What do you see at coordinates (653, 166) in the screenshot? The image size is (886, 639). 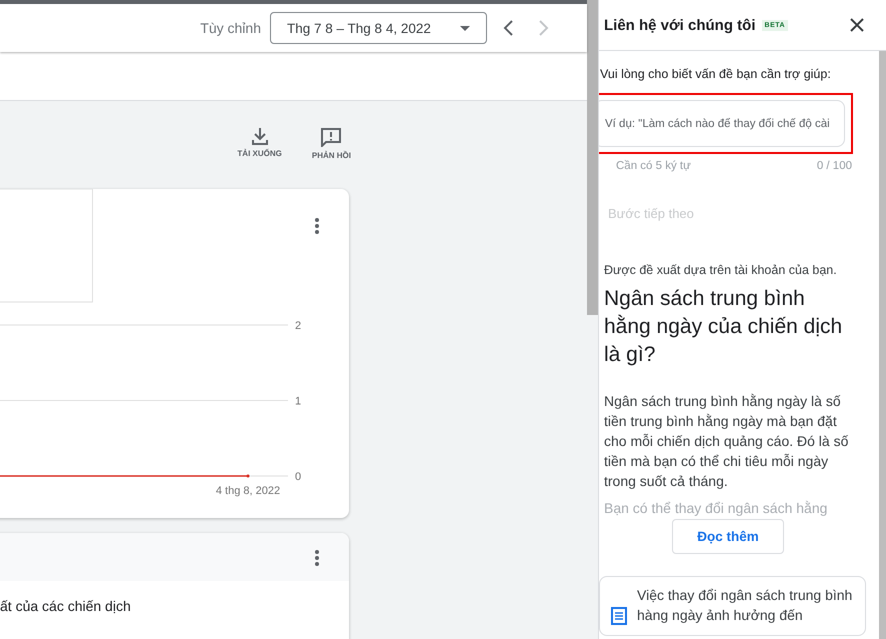 I see `hint-text: Cần có 5 ký tự` at bounding box center [653, 166].